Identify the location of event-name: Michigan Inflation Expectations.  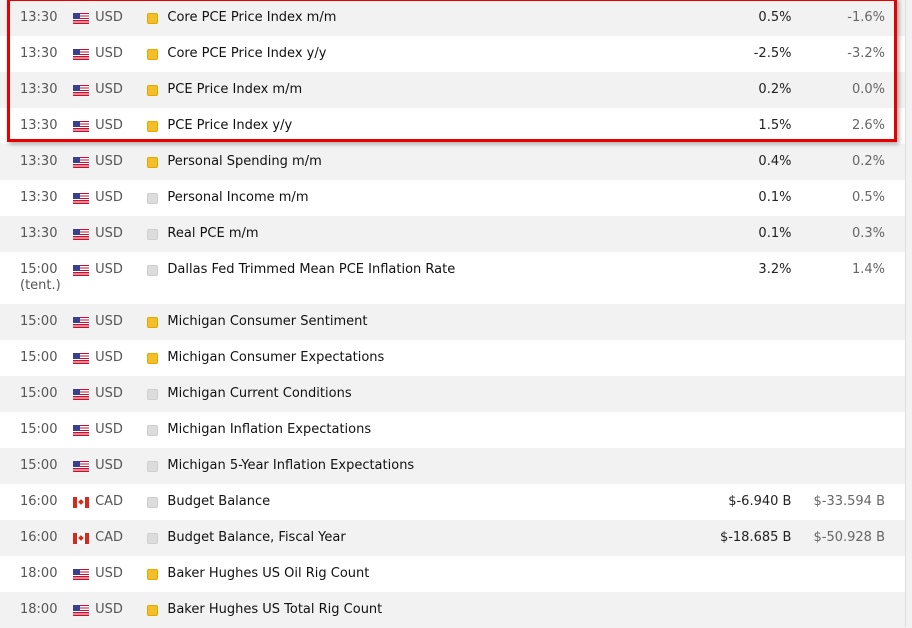
(432, 430).